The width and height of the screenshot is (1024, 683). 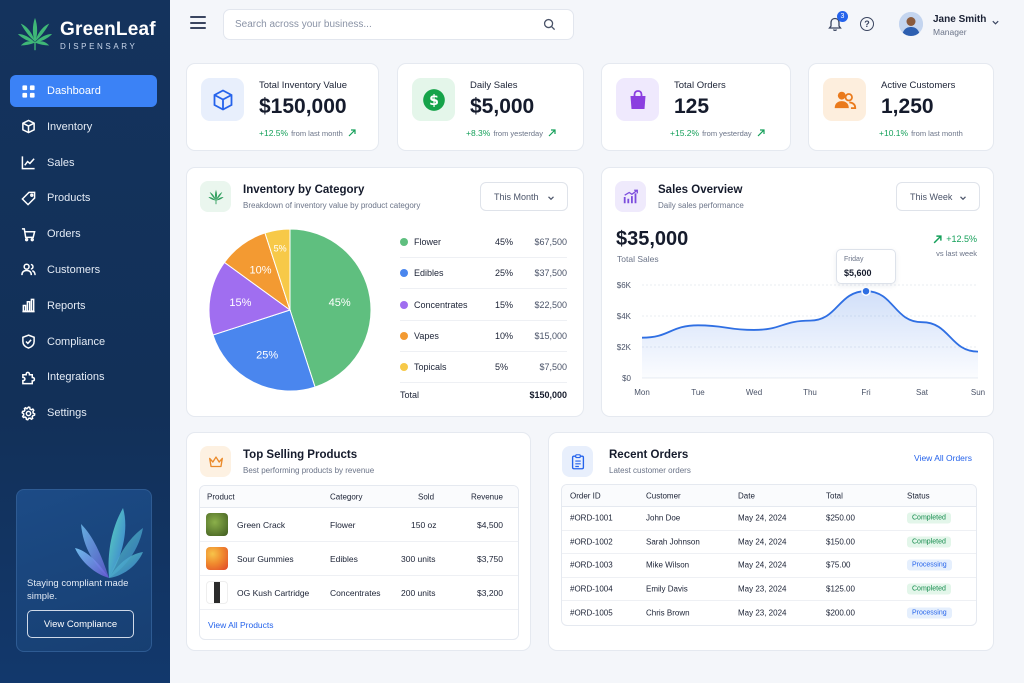 What do you see at coordinates (300, 455) in the screenshot?
I see `panel-title: Top Selling Products` at bounding box center [300, 455].